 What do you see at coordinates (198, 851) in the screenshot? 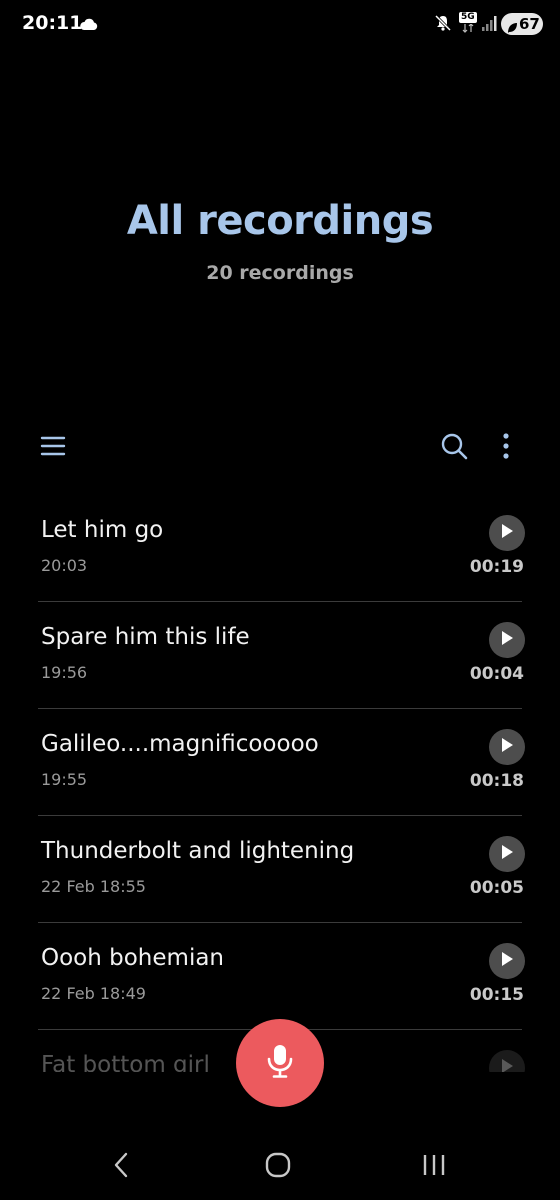
I see `recording-title: Thunderbolt and lightening` at bounding box center [198, 851].